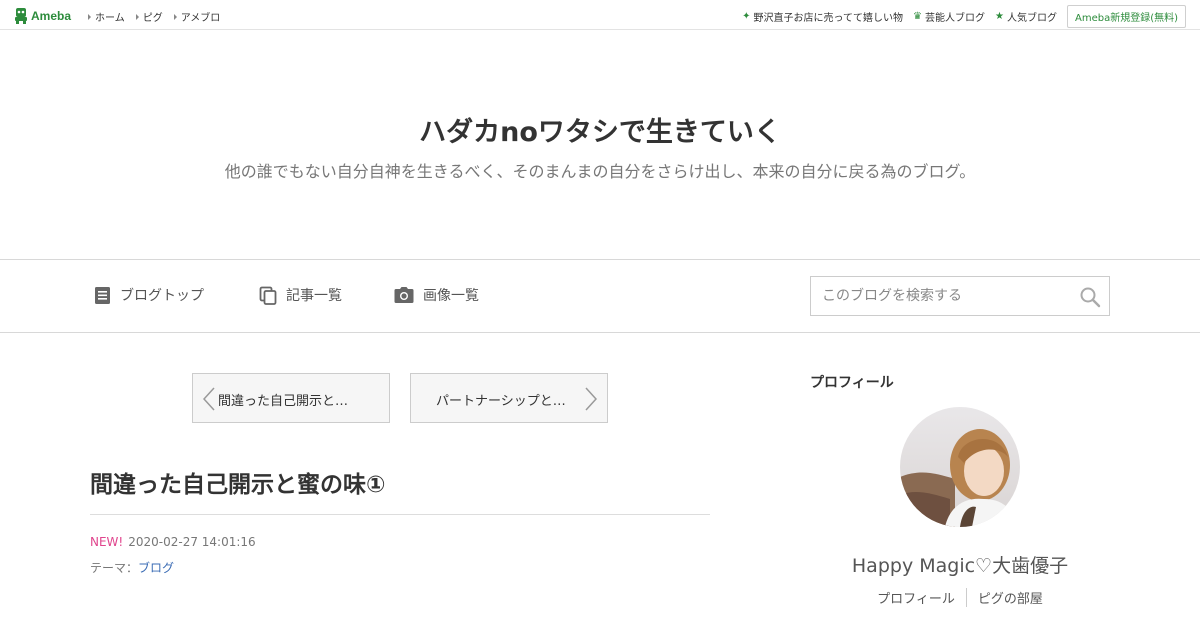 This screenshot has width=1200, height=630. Describe the element at coordinates (822, 16) in the screenshot. I see `trend-link: ✦ 野沢直子お店に売ってて嬉しい物` at that location.